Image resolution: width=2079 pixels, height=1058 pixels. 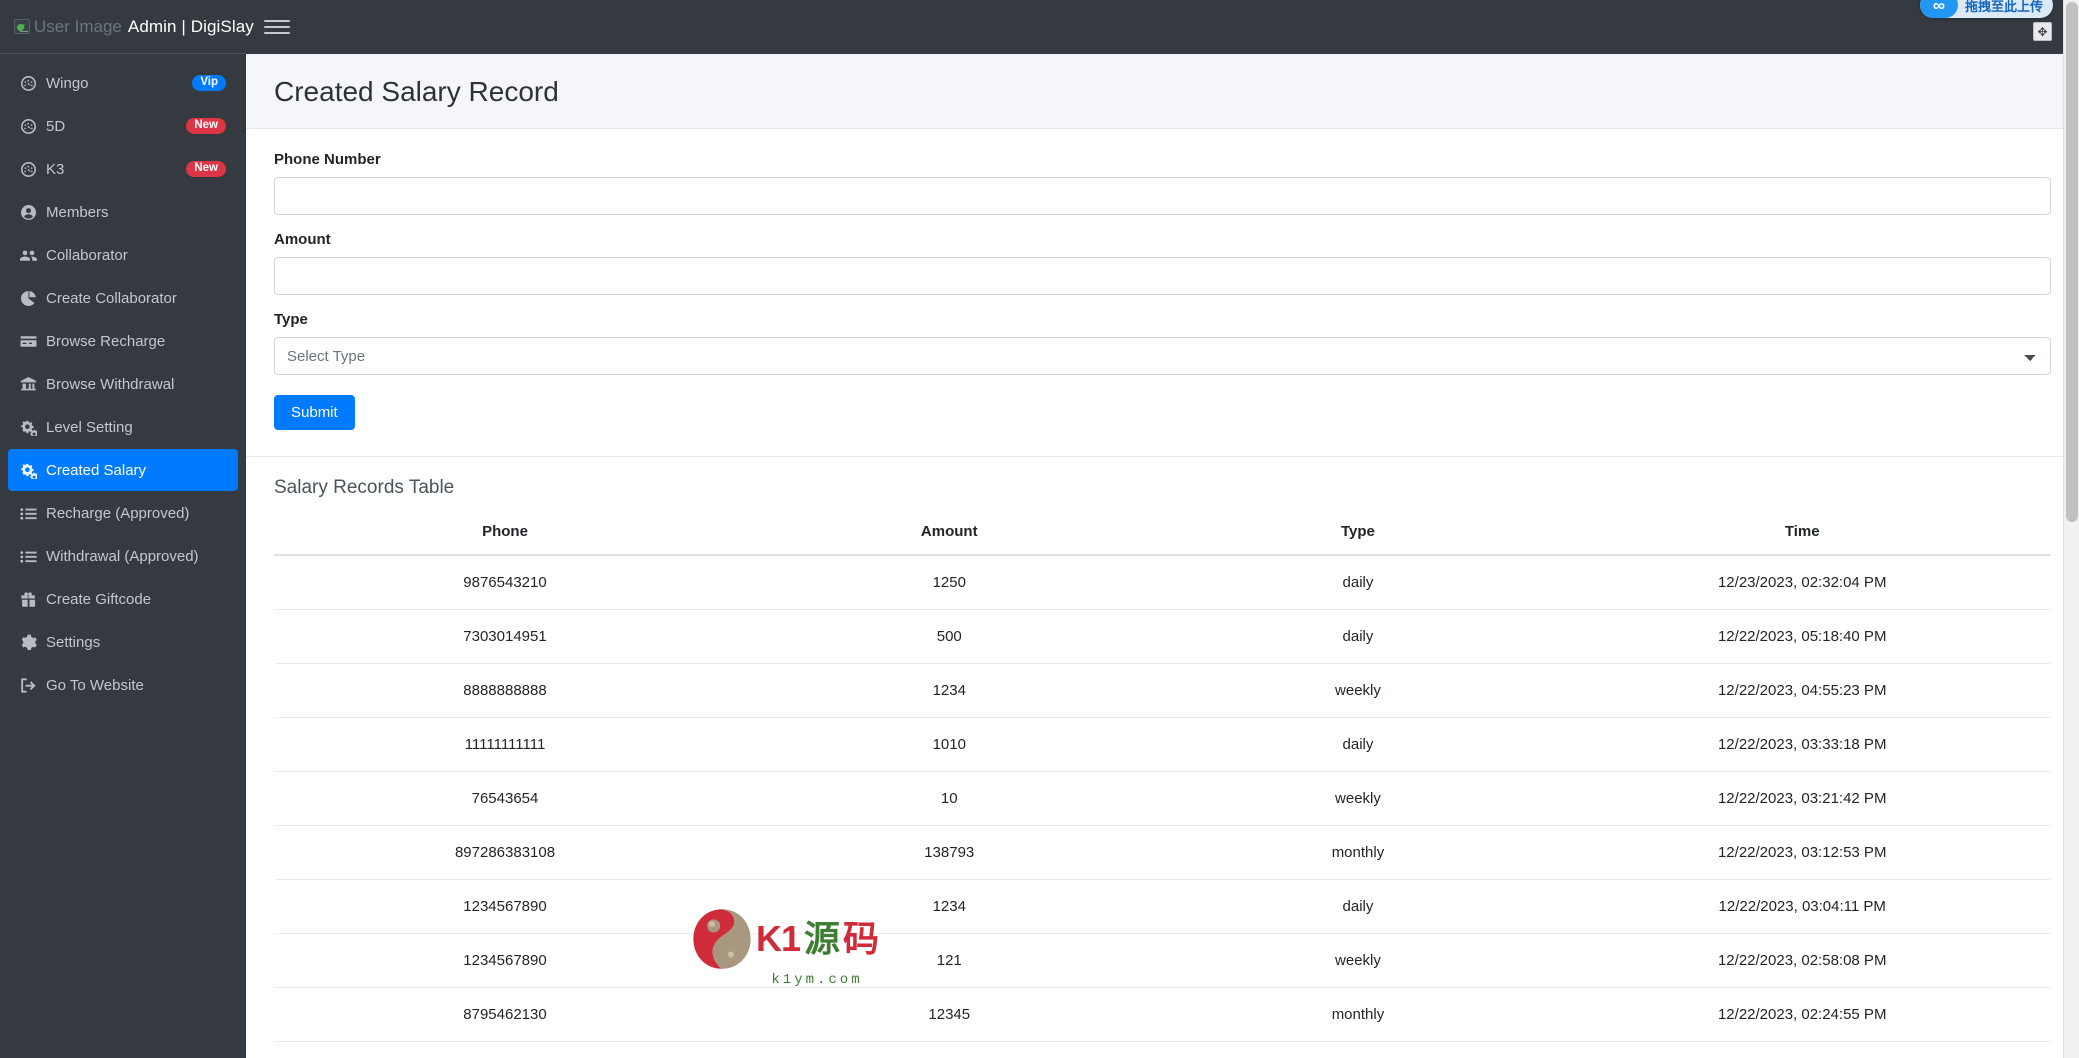 I want to click on sidebar-item-label: Settings, so click(x=73, y=642).